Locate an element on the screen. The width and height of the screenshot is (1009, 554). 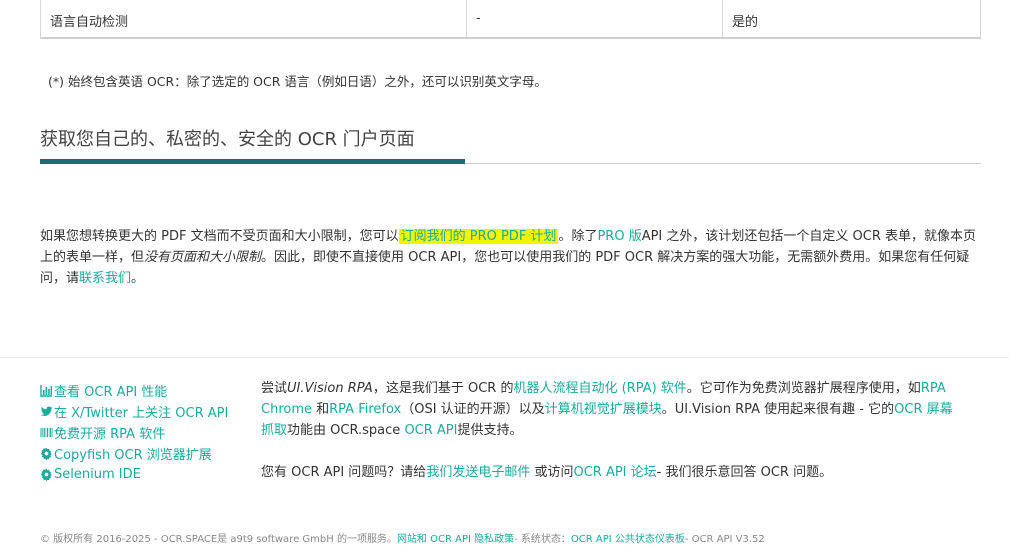
footer-link-label: 查看 OCR API 性能 is located at coordinates (111, 392).